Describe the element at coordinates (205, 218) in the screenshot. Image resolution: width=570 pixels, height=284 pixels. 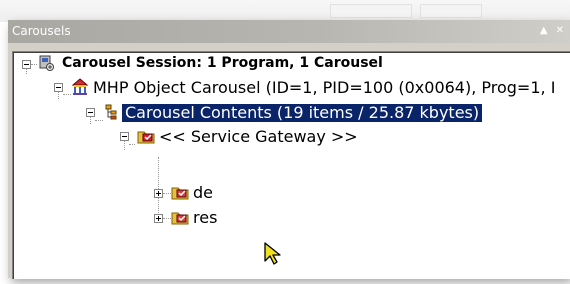
I see `tree-node-folder-res: res` at that location.